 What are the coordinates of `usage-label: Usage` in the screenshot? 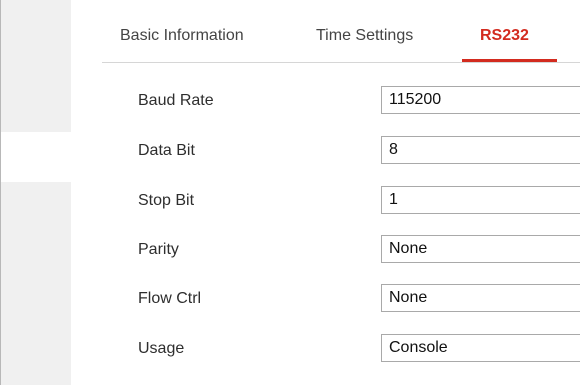 It's located at (161, 348).